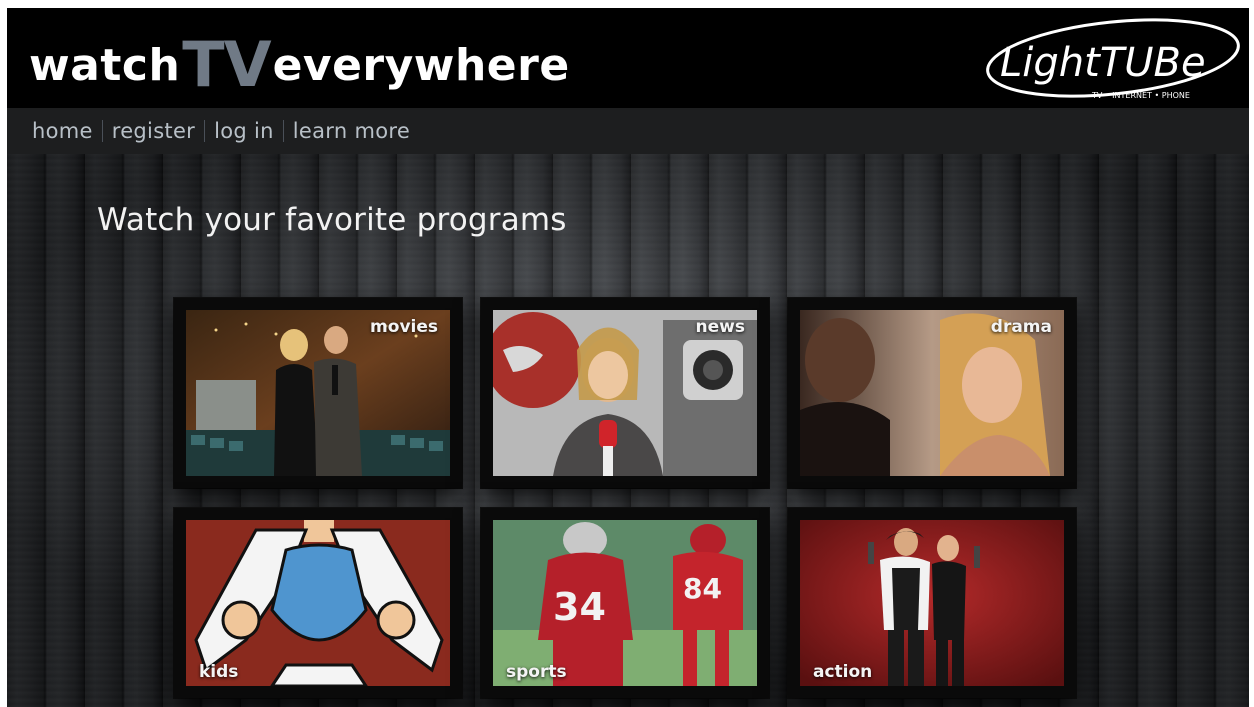 This screenshot has height=707, width=1254. I want to click on svg-text: 34, so click(579, 607).